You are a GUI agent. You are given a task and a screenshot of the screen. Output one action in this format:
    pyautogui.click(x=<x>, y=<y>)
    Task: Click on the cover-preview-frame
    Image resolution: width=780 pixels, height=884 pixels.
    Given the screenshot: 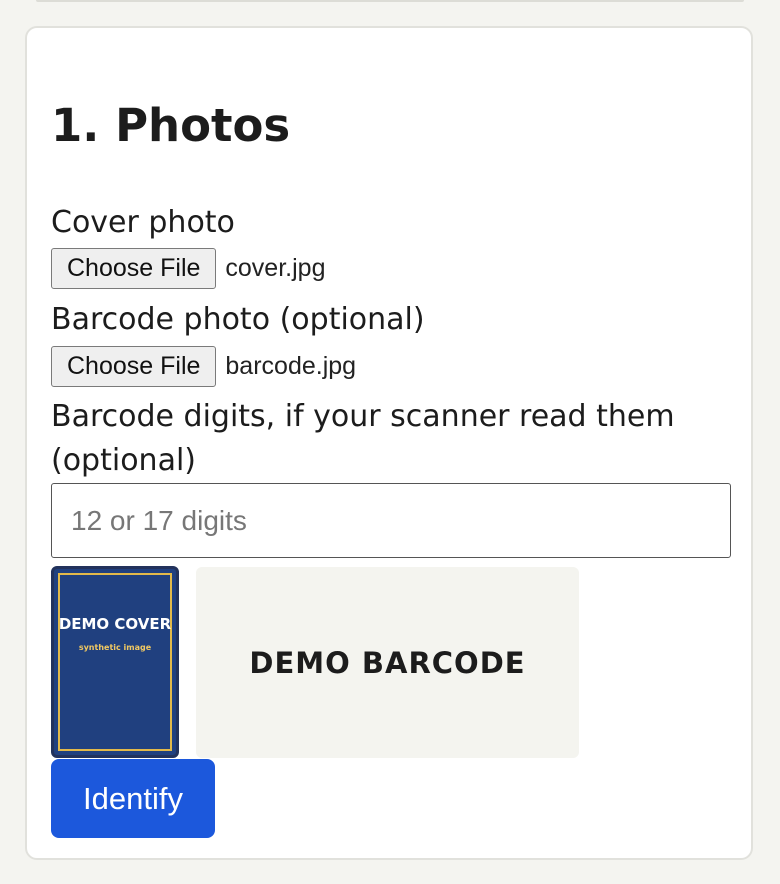 What is the action you would take?
    pyautogui.click(x=115, y=662)
    